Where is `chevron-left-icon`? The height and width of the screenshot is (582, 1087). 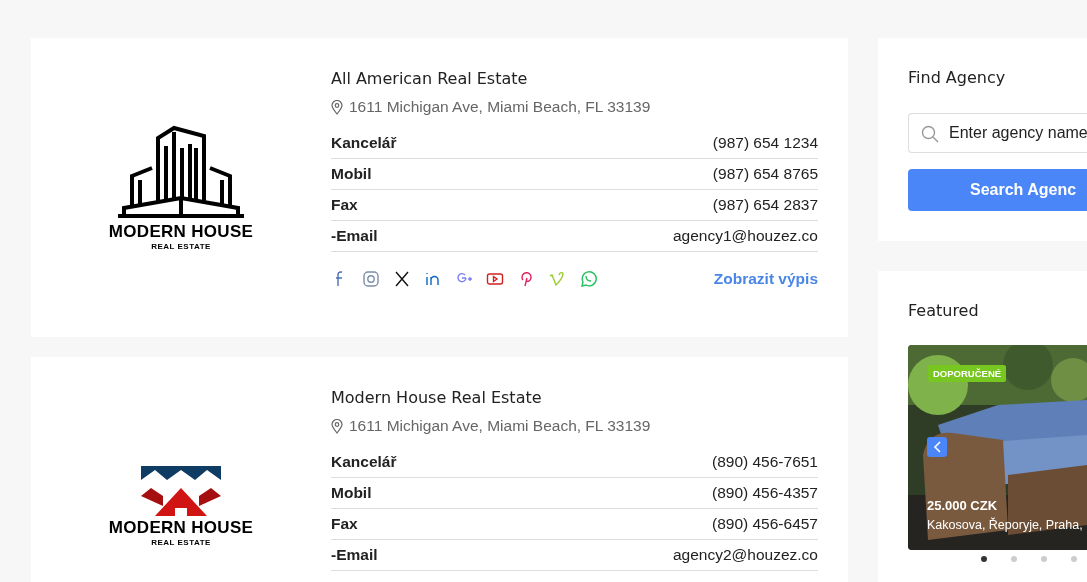 chevron-left-icon is located at coordinates (937, 447).